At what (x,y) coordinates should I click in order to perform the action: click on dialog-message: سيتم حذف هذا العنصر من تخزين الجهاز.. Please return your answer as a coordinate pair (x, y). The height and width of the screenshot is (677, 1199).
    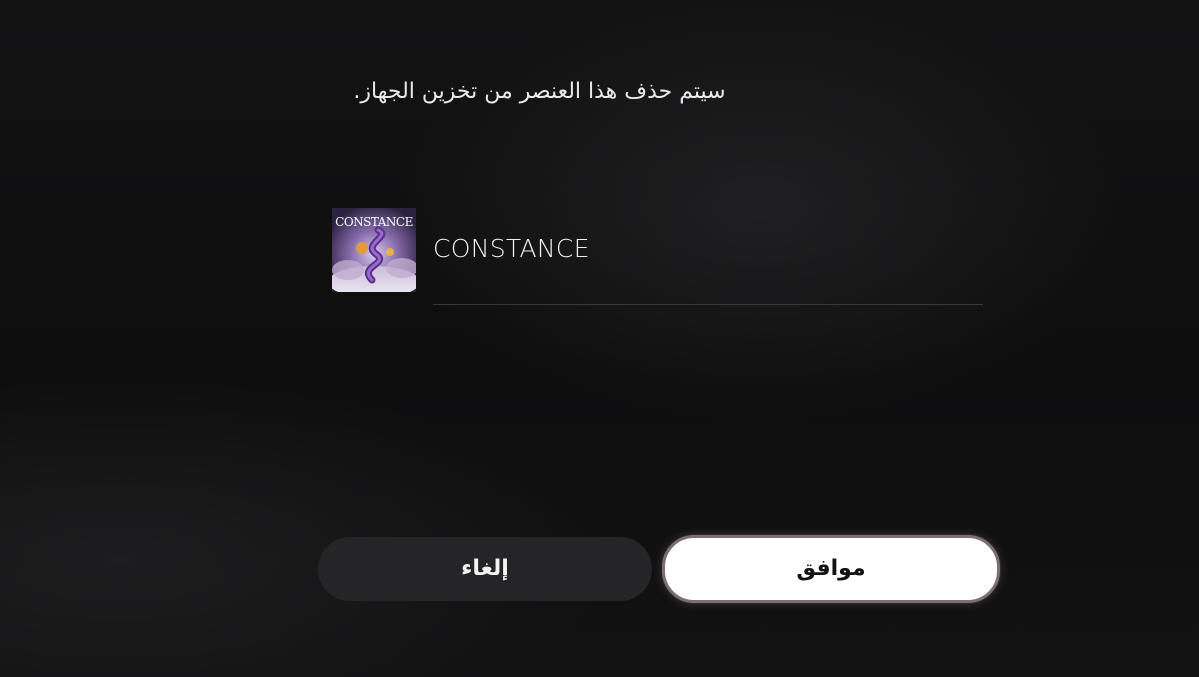
    Looking at the image, I should click on (539, 91).